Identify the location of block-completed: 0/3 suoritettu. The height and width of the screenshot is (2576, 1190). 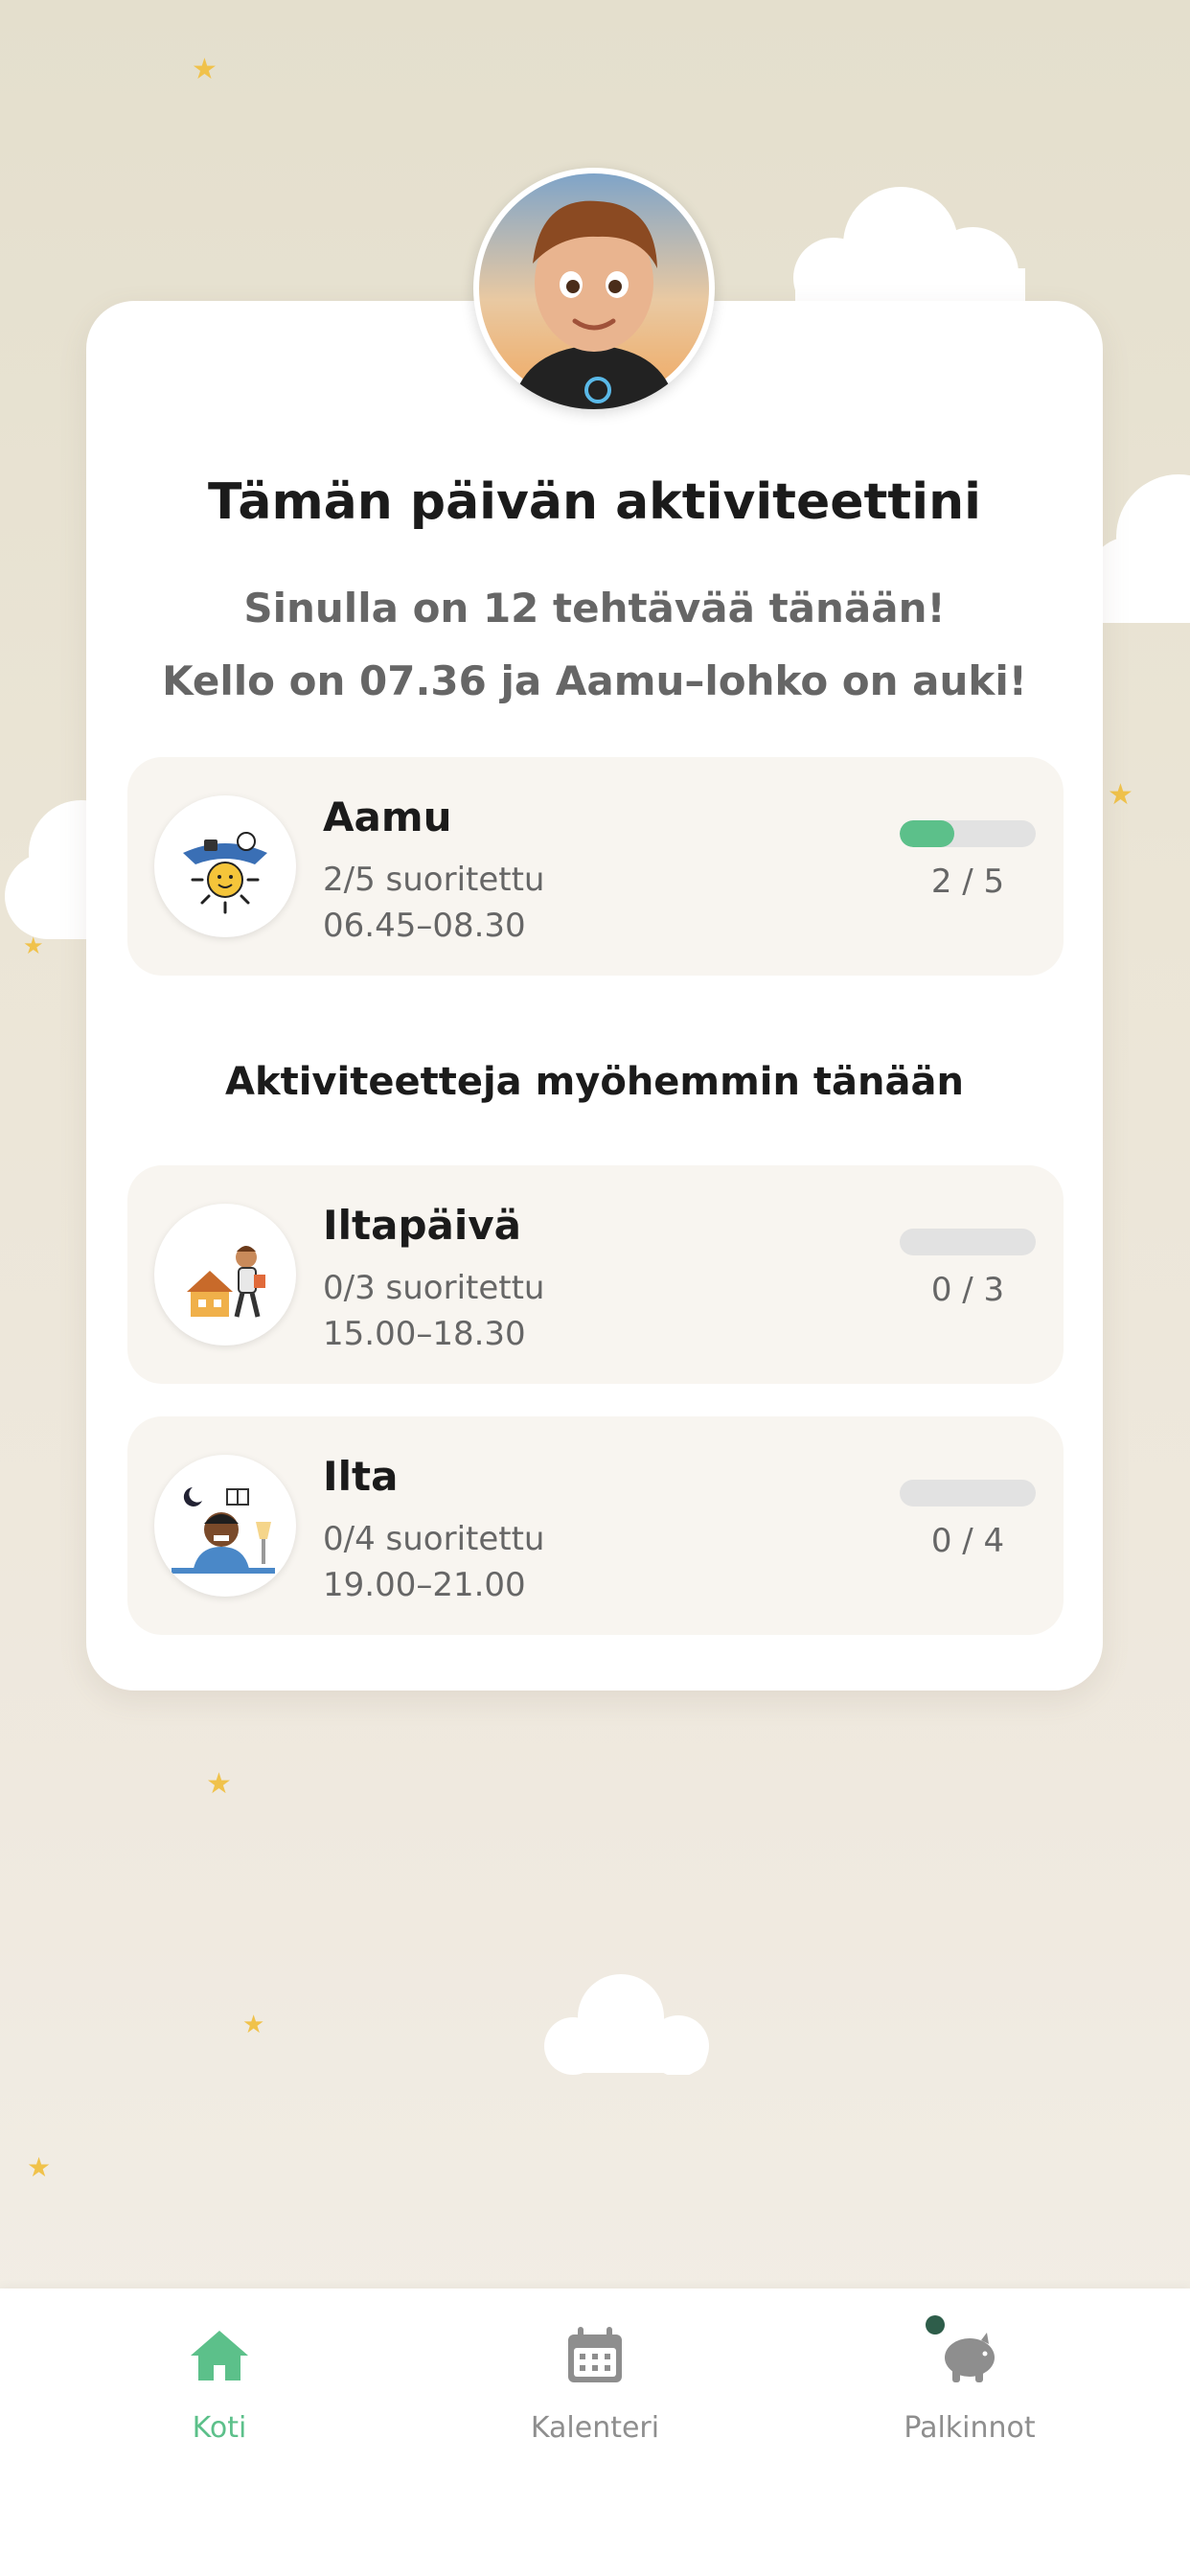
(434, 1288).